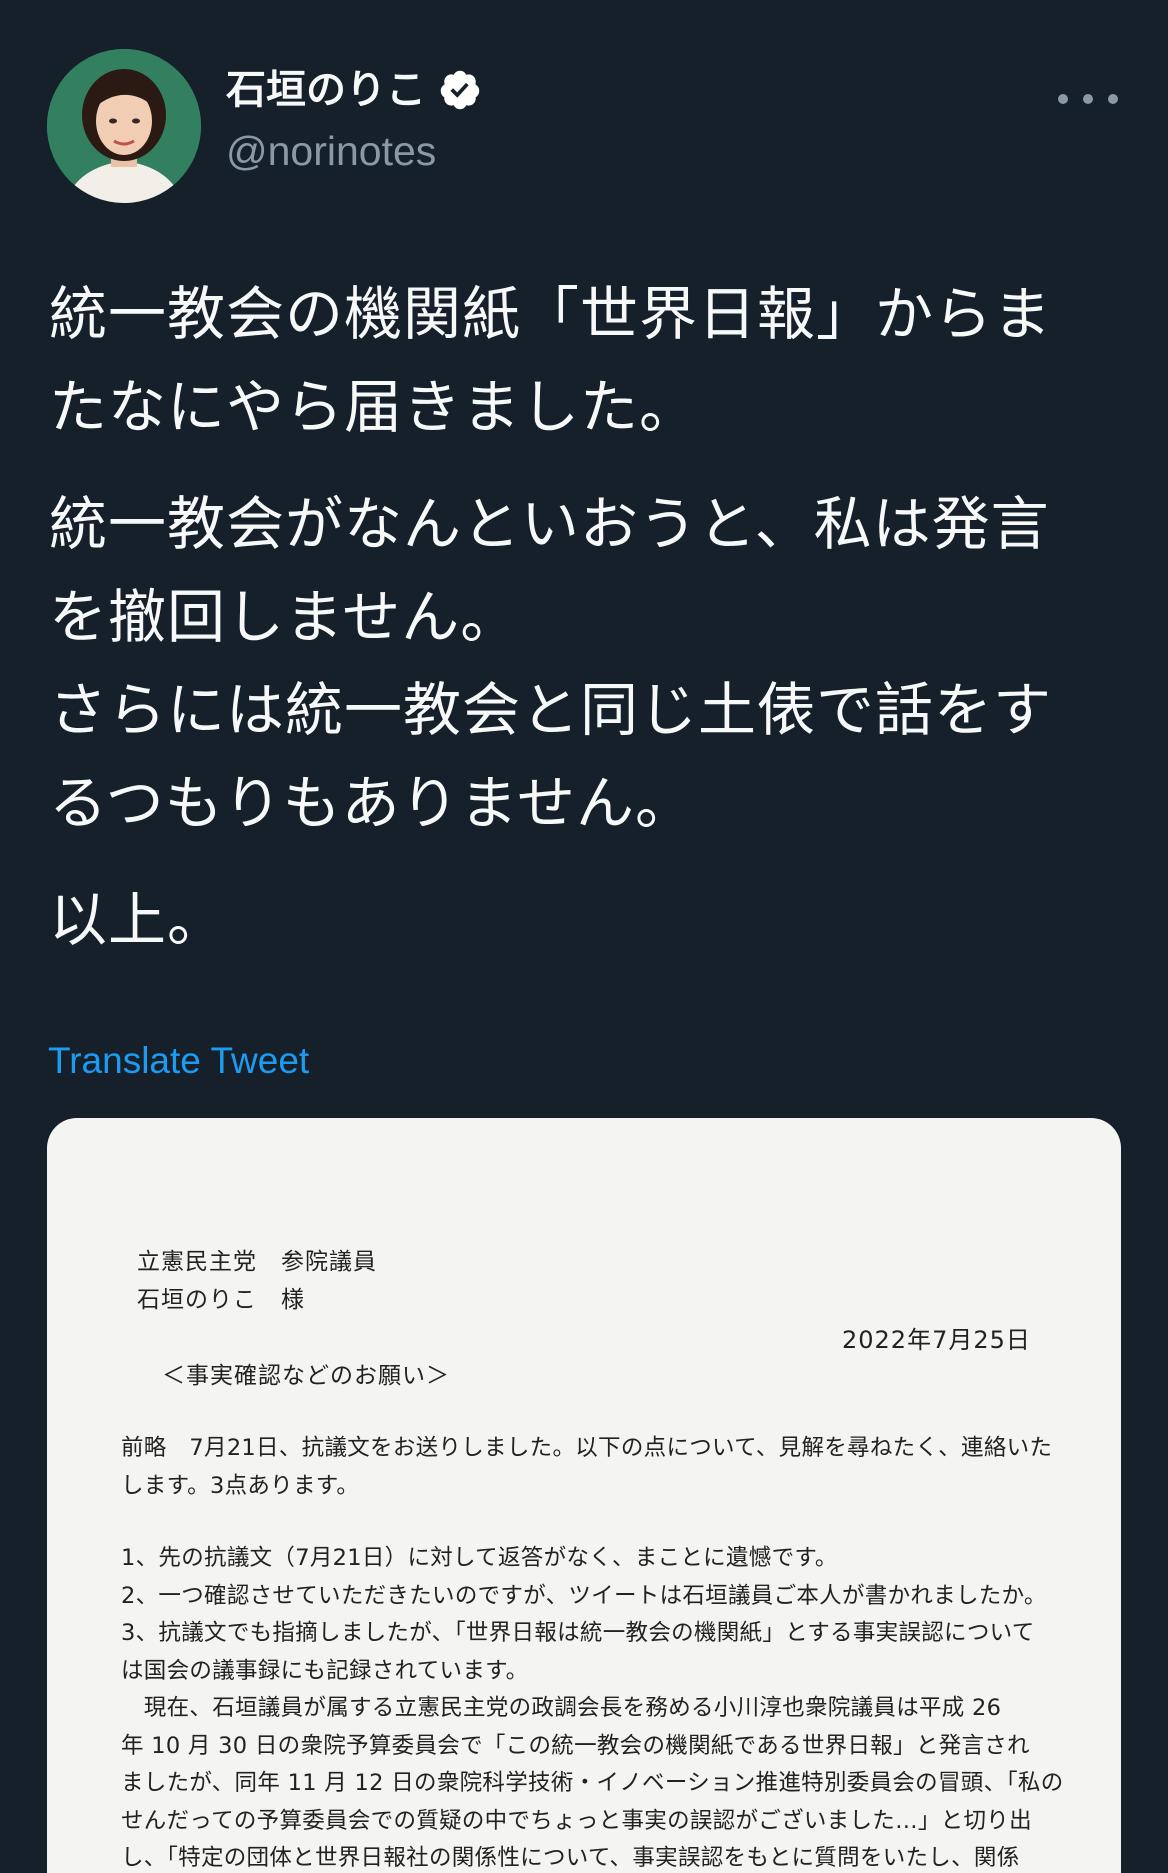 The height and width of the screenshot is (1873, 1168). What do you see at coordinates (221, 1300) in the screenshot?
I see `letter-addressee-name: 石垣のりこ 様` at bounding box center [221, 1300].